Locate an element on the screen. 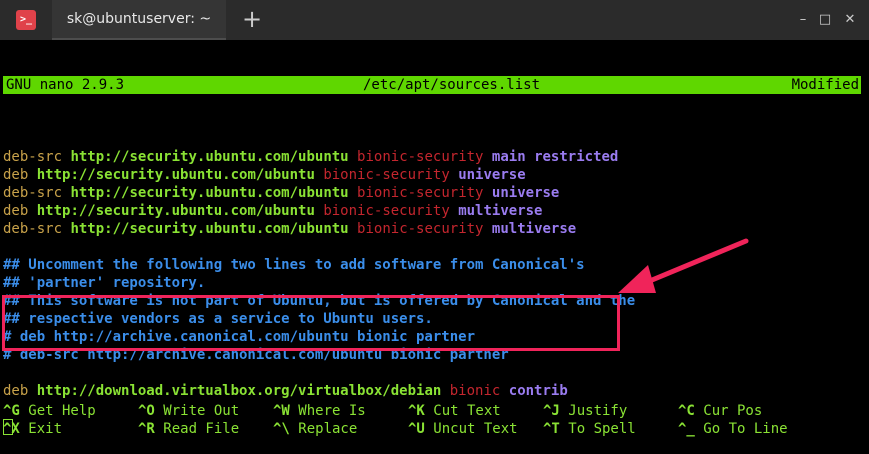  tab-title: sk@ubuntuserver: ~ is located at coordinates (139, 19).